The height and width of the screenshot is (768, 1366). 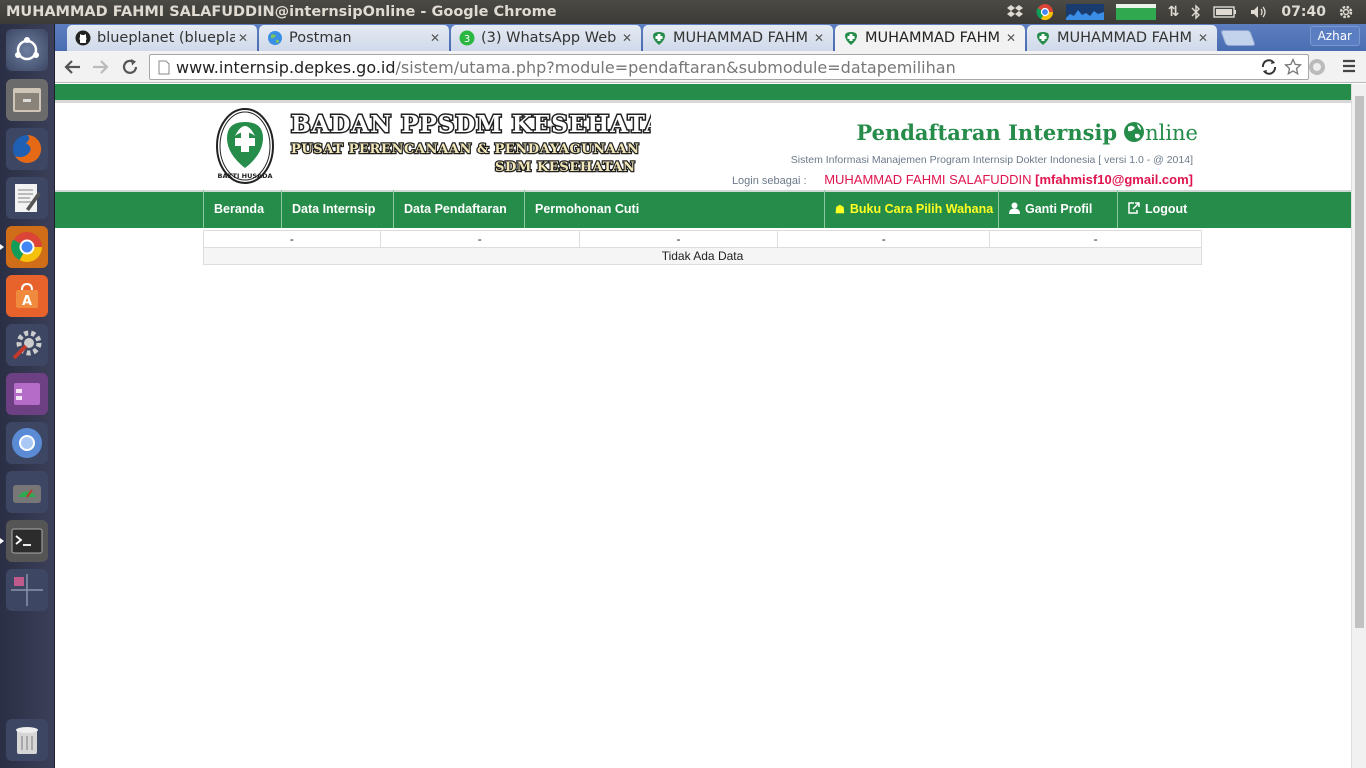 I want to click on extension-icon, so click(x=1317, y=67).